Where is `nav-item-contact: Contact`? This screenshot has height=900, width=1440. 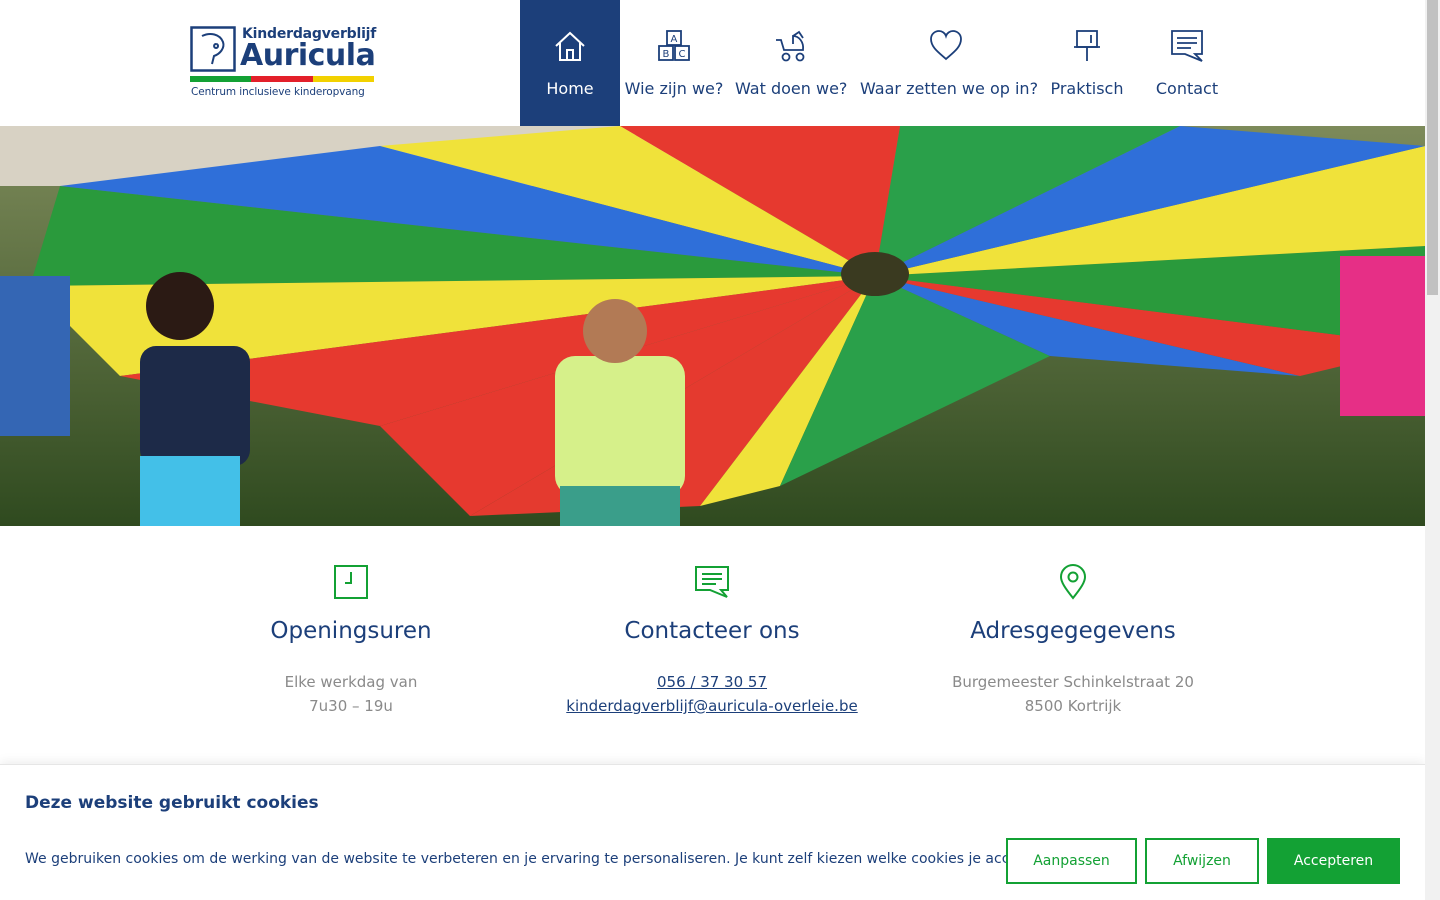
nav-item-contact: Contact is located at coordinates (1187, 63).